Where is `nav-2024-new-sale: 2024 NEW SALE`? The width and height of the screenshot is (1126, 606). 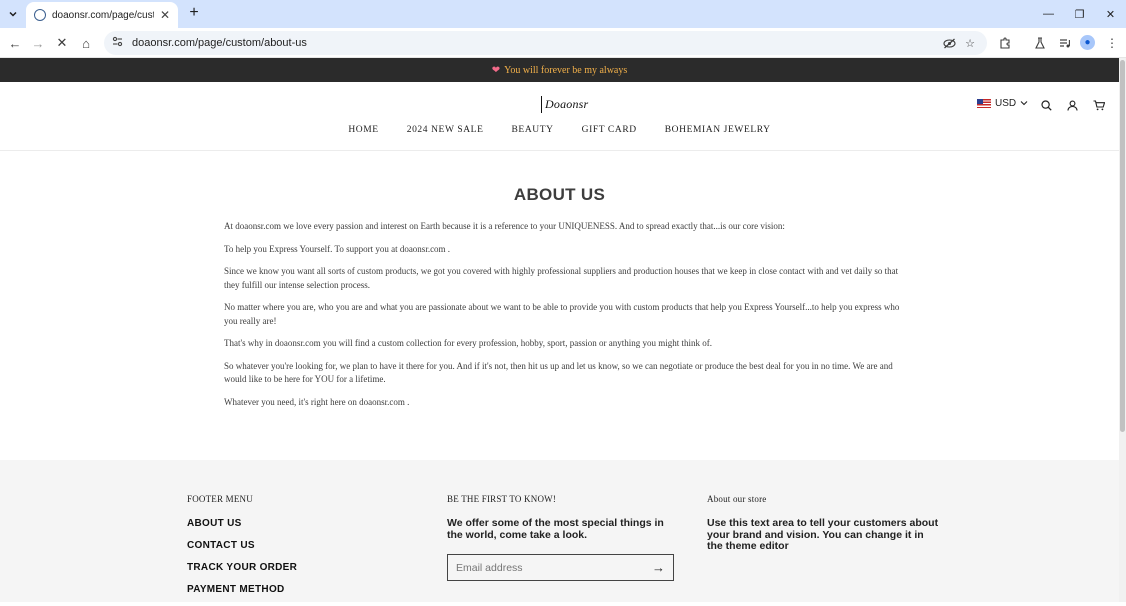 nav-2024-new-sale: 2024 NEW SALE is located at coordinates (445, 130).